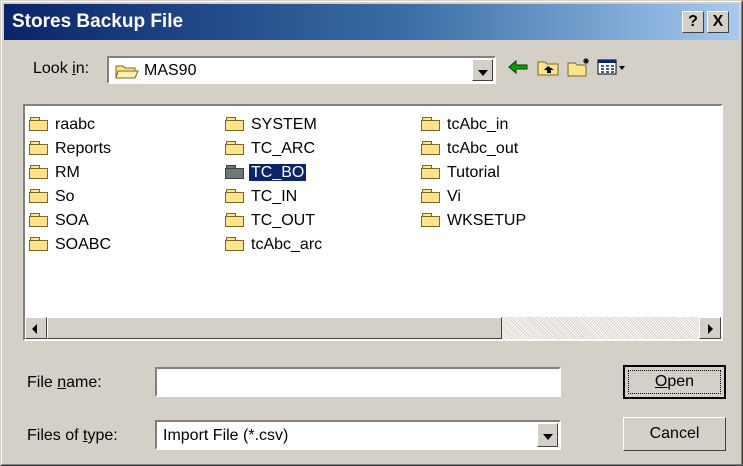 The width and height of the screenshot is (743, 466). Describe the element at coordinates (547, 435) in the screenshot. I see `file-type-dropdown-arrow` at that location.